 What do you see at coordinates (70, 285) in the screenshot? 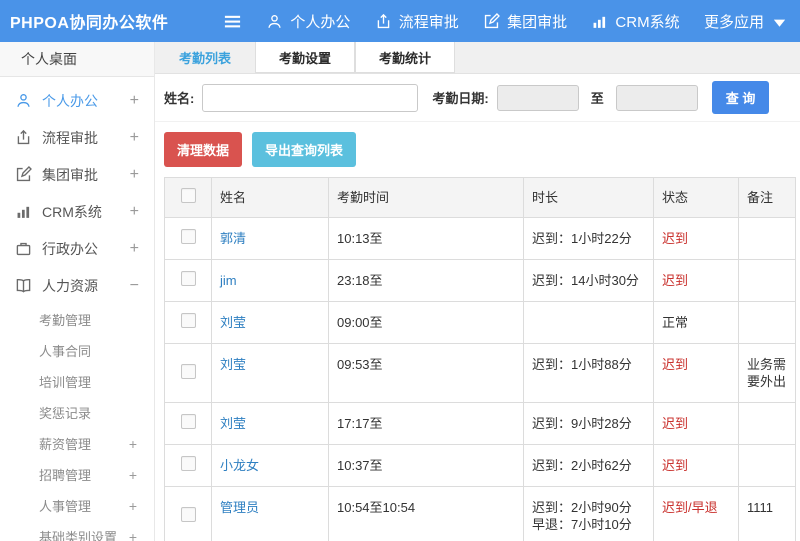
I see `sidebar-item-label: 人力资源` at bounding box center [70, 285].